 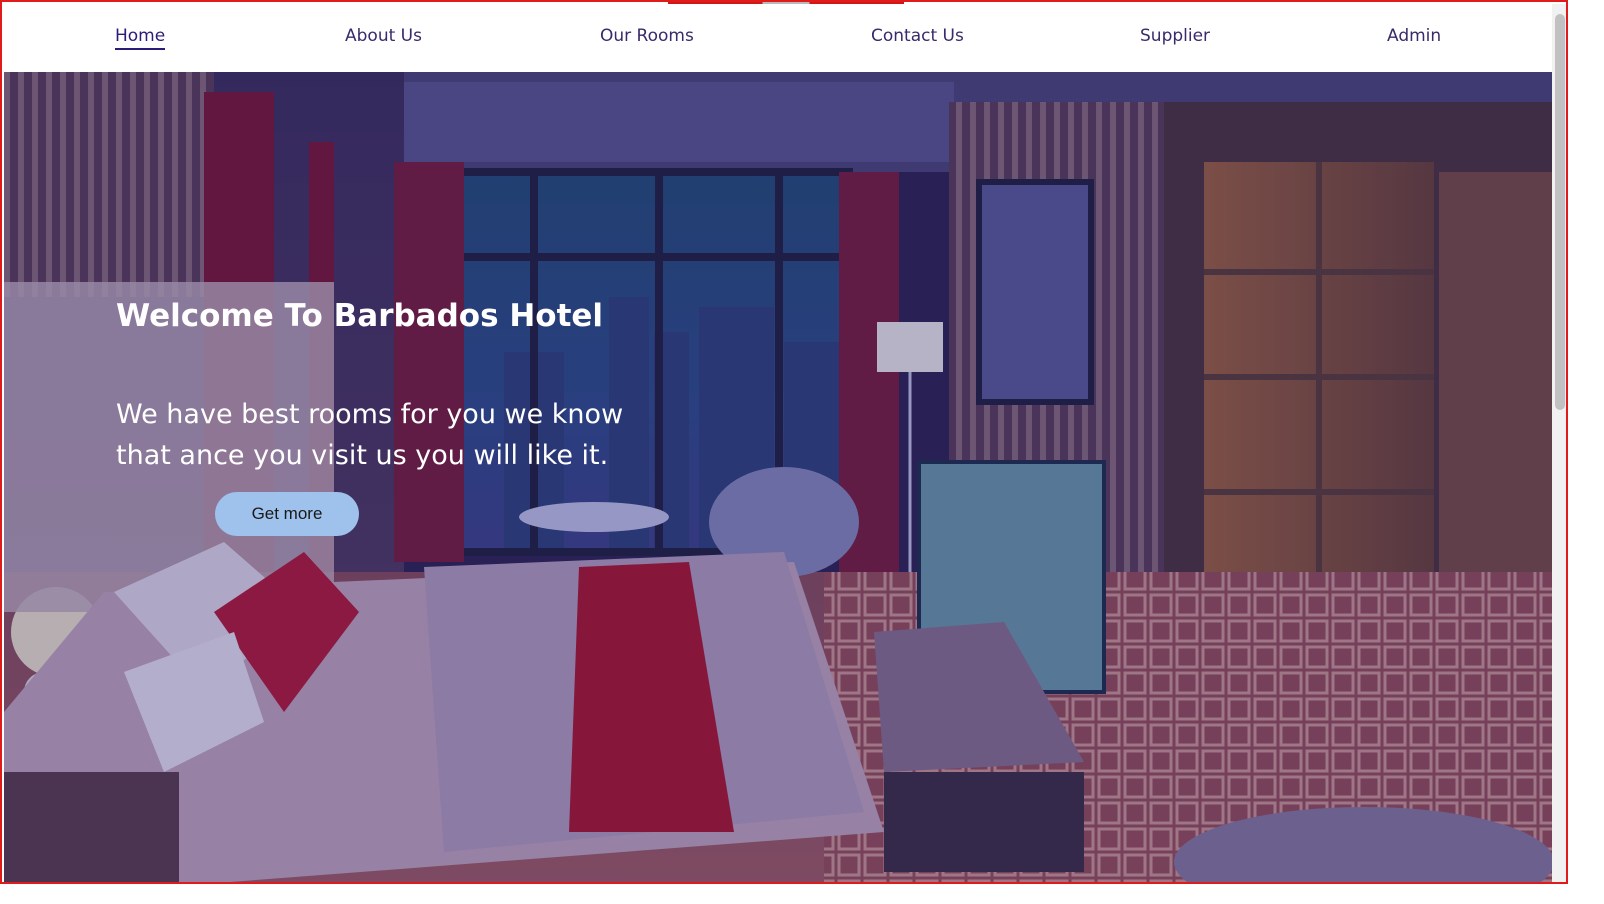 I want to click on nav-our-rooms: Our Rooms, so click(x=647, y=36).